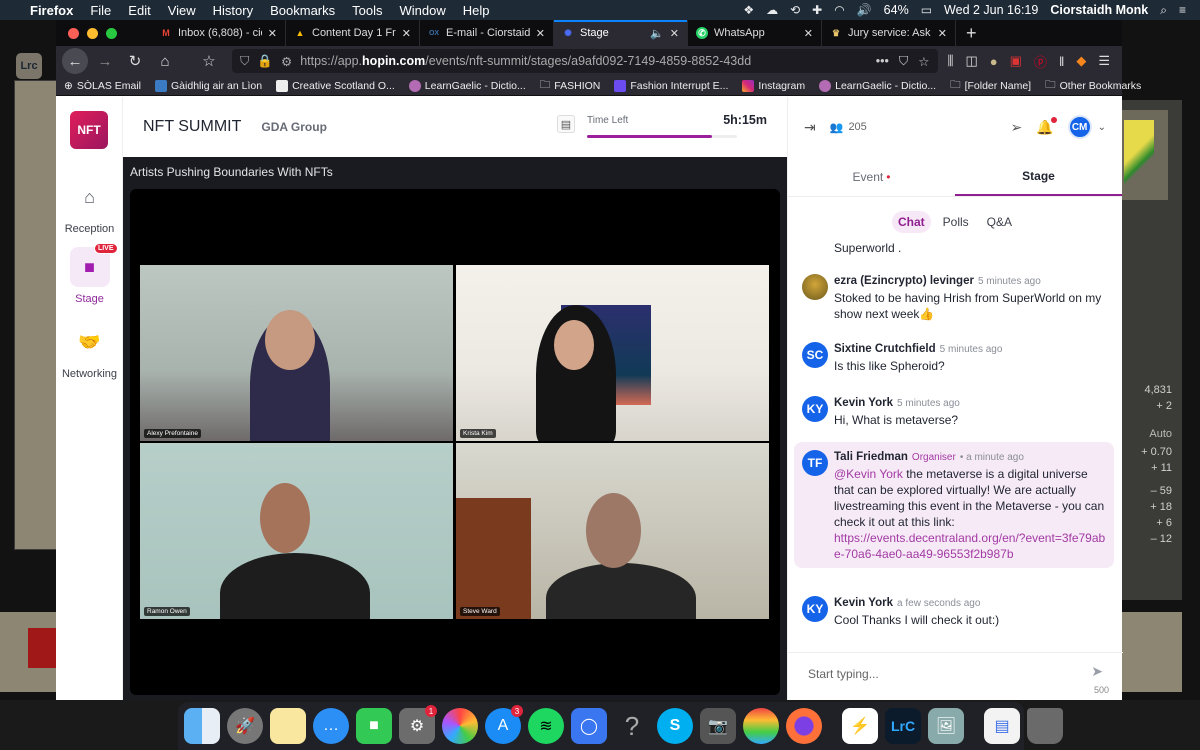 The height and width of the screenshot is (750, 1200). Describe the element at coordinates (476, 10) in the screenshot. I see `menu-help: Help` at that location.